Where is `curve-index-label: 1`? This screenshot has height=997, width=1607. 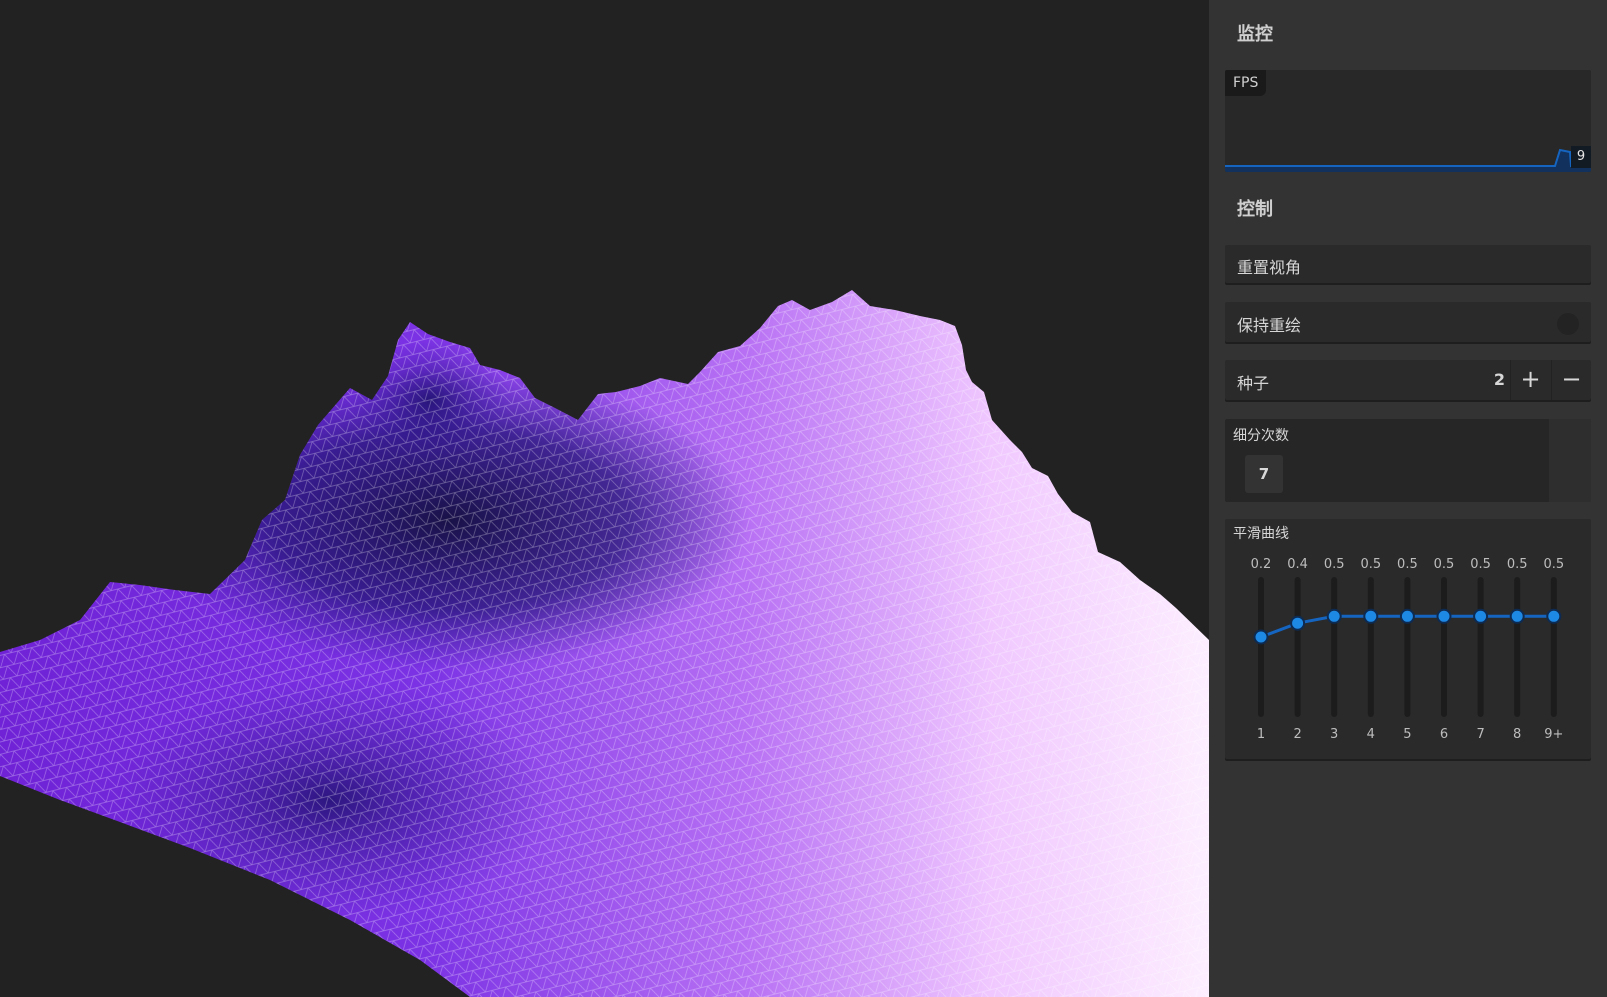
curve-index-label: 1 is located at coordinates (1261, 734).